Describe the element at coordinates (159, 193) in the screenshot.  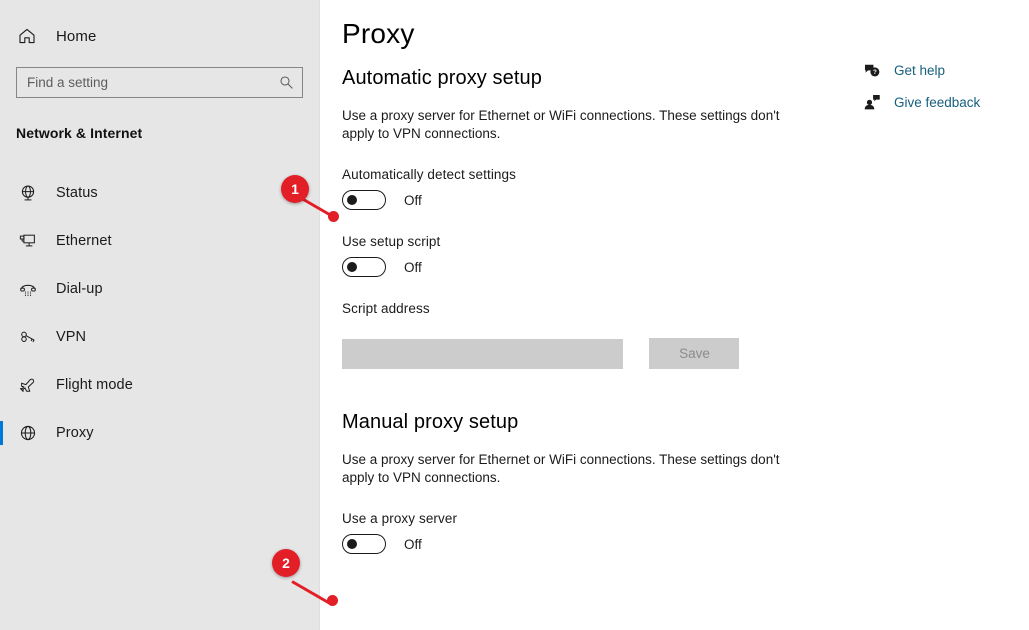
I see `sidebar-item-status: Status` at that location.